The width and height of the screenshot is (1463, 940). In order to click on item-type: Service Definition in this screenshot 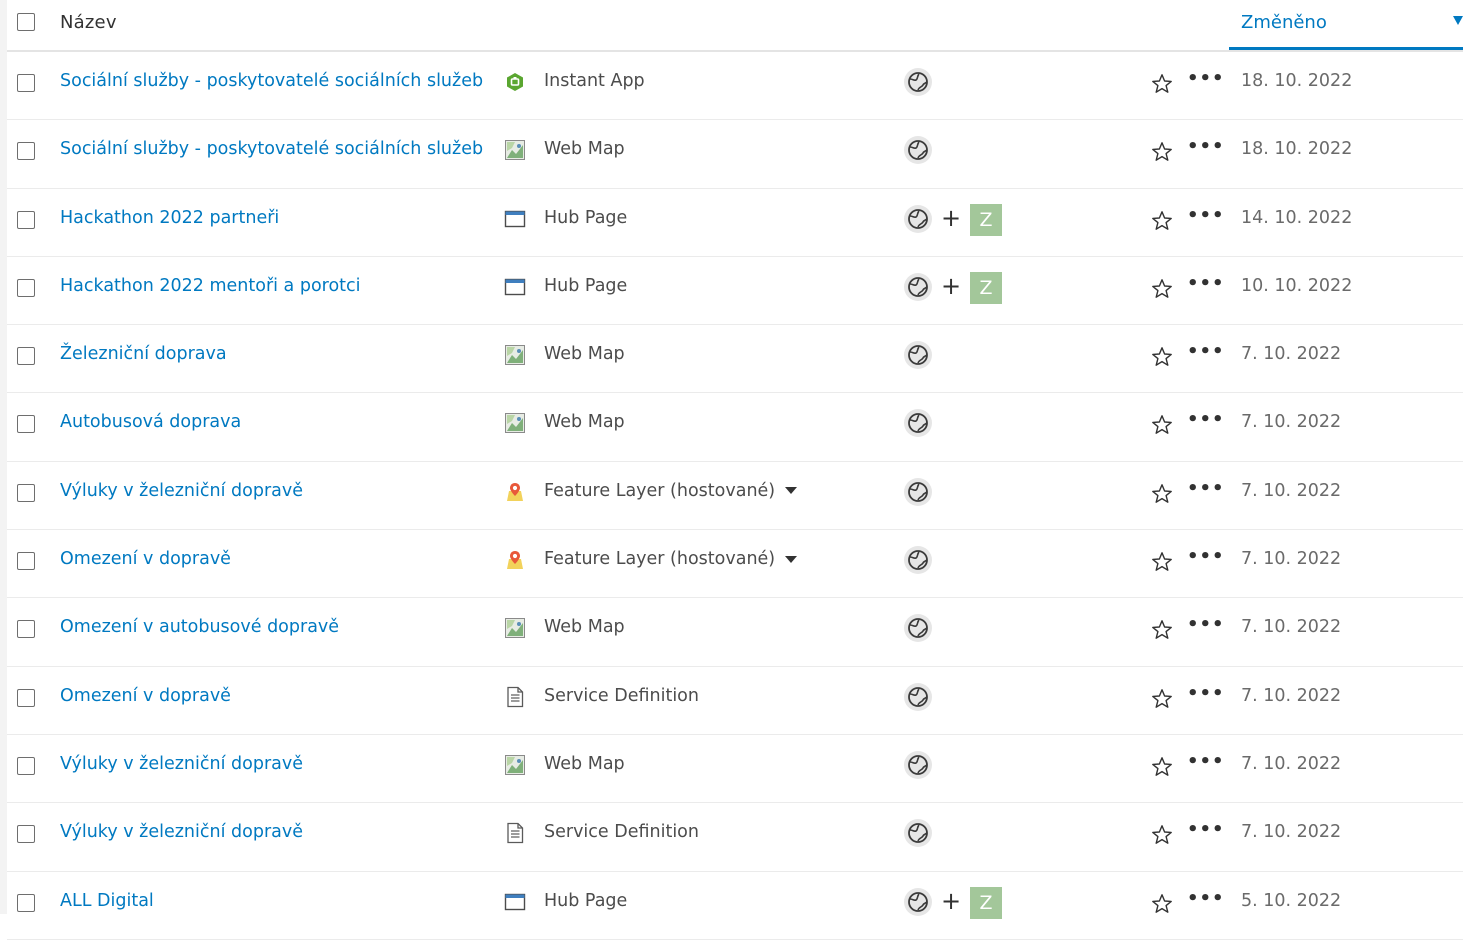, I will do `click(621, 832)`.